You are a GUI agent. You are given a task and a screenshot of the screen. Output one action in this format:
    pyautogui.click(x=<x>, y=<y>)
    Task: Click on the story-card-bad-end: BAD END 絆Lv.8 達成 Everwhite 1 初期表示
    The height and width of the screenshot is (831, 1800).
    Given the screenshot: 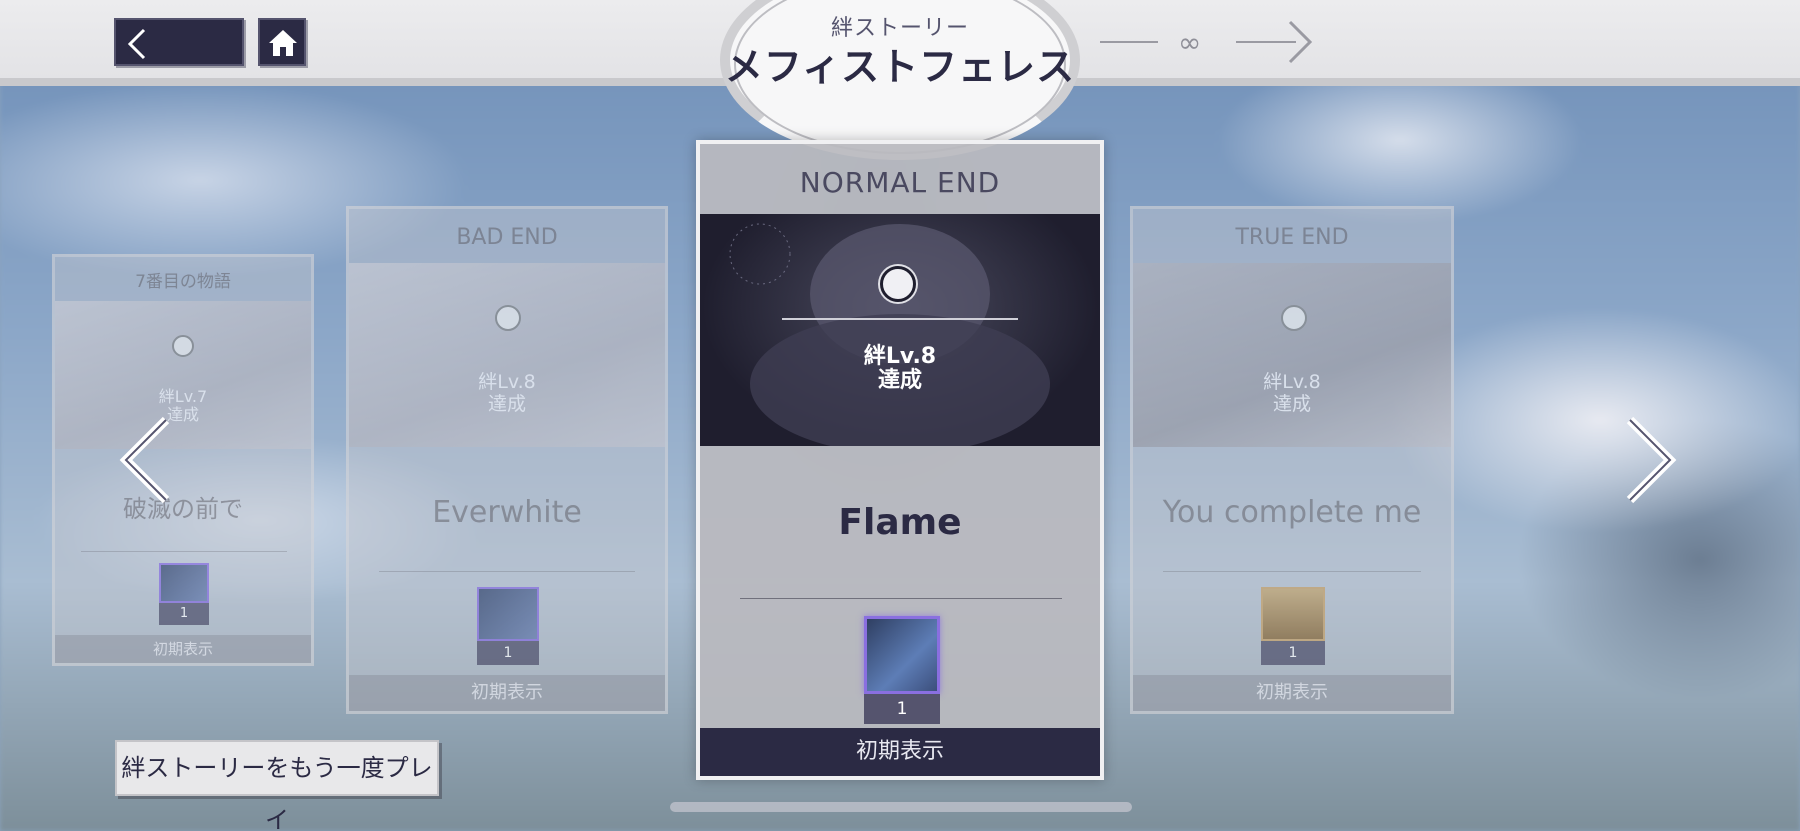 What is the action you would take?
    pyautogui.click(x=507, y=460)
    